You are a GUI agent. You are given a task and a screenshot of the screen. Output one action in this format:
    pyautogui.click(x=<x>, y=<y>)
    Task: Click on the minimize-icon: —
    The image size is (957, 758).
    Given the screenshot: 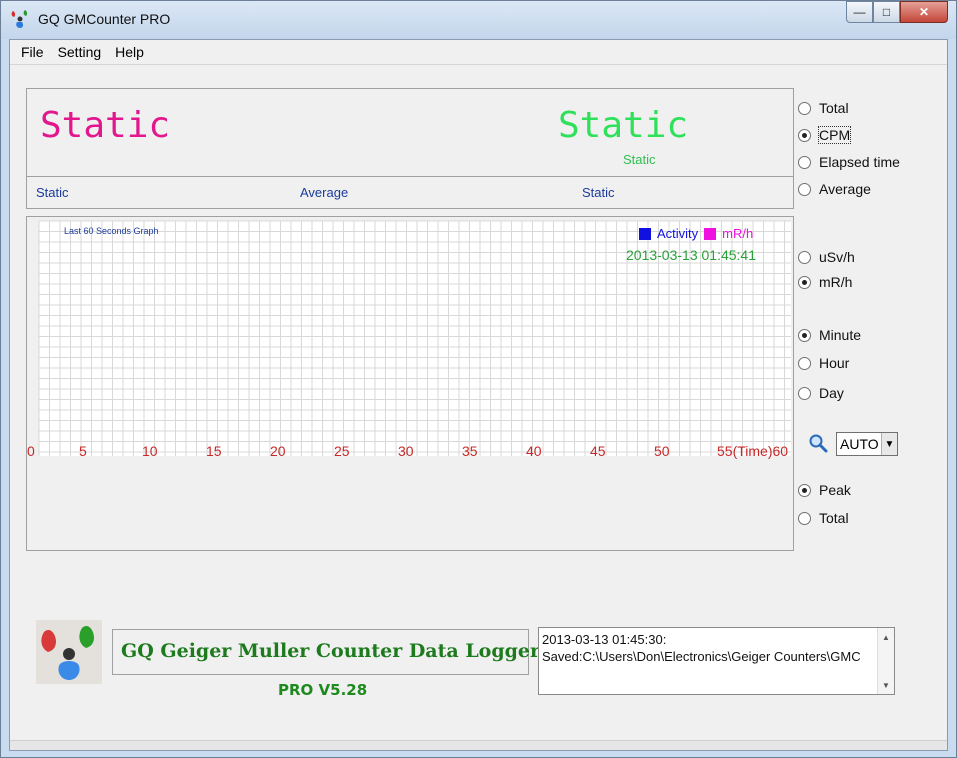 What is the action you would take?
    pyautogui.click(x=859, y=12)
    